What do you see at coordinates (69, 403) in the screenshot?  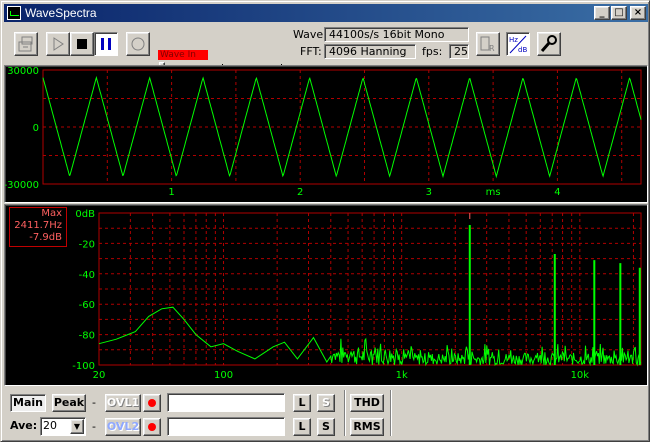 I see `peak-button: Peak` at bounding box center [69, 403].